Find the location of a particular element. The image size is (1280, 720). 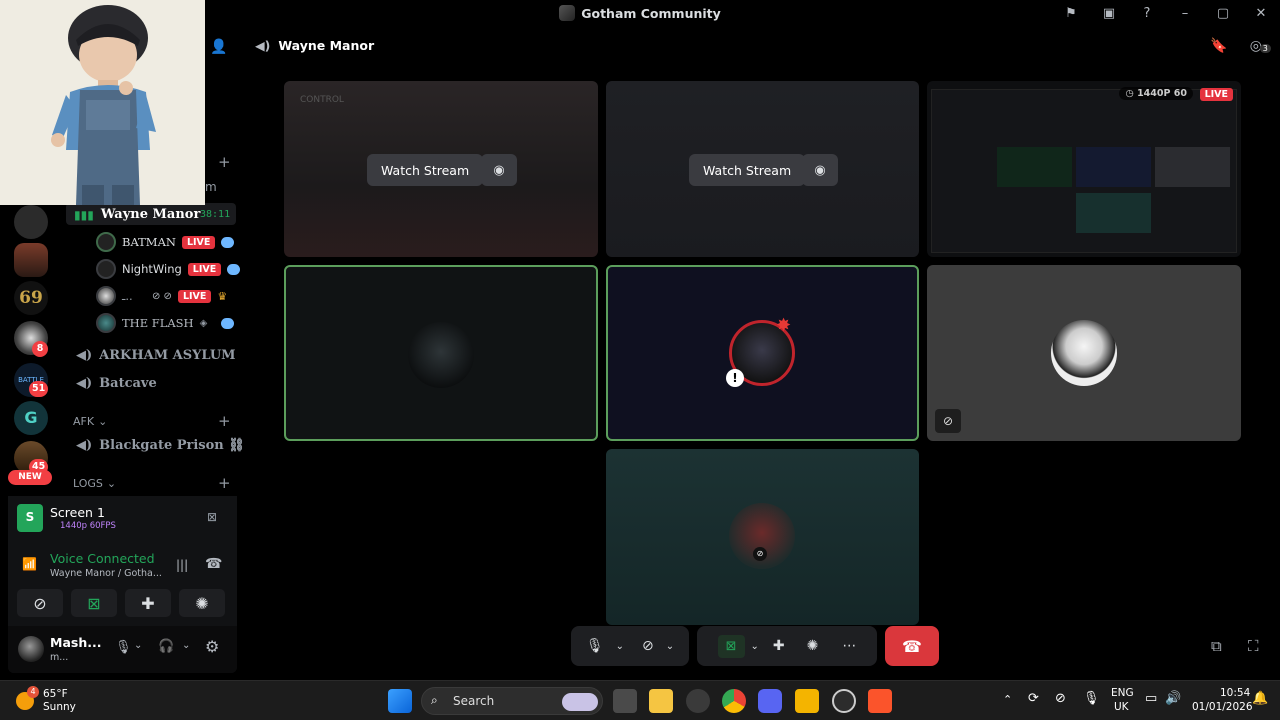

maximize-button: ▢ is located at coordinates (1223, 13).